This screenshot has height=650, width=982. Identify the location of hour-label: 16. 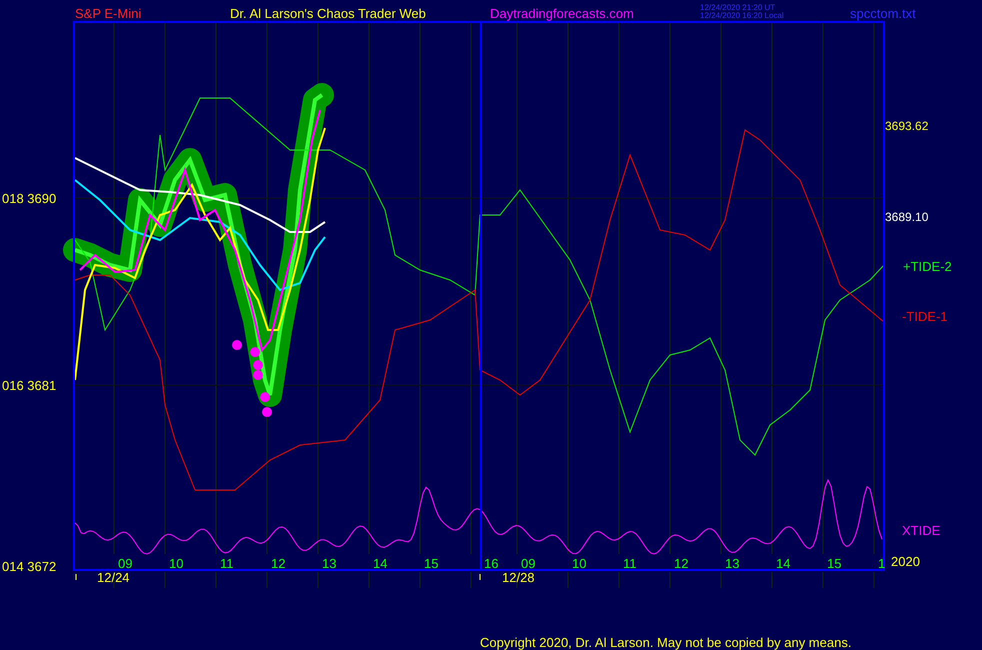
(491, 563).